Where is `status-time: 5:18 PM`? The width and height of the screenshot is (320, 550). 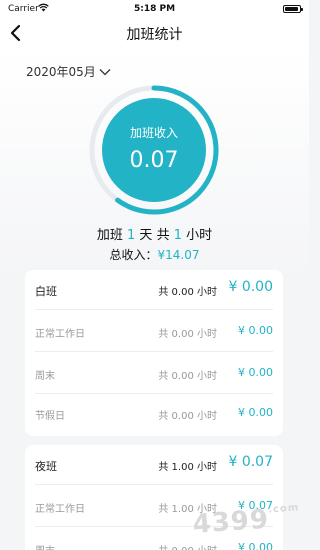 status-time: 5:18 PM is located at coordinates (154, 9).